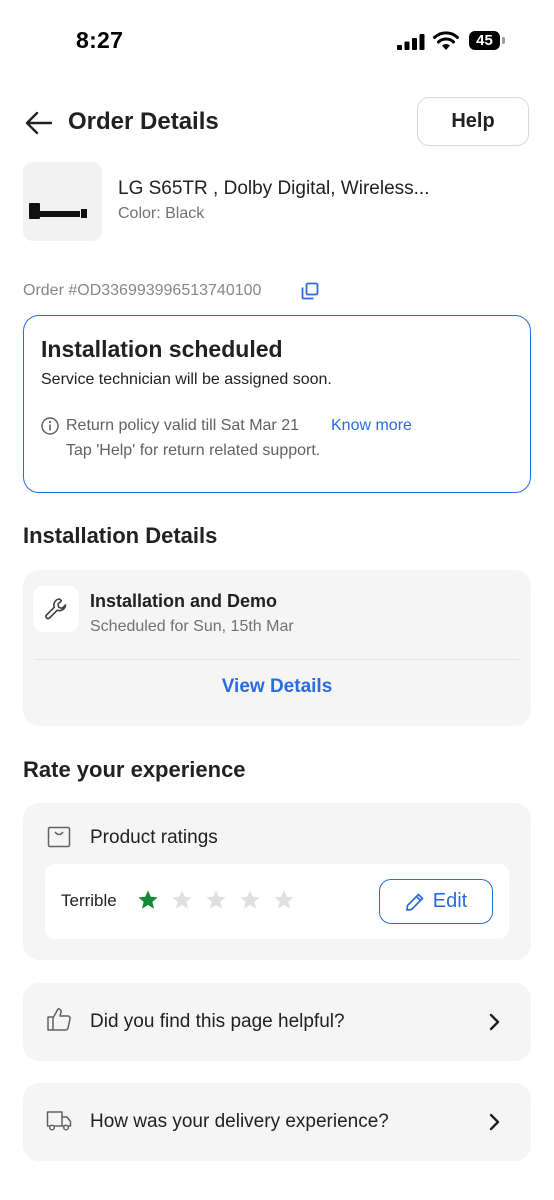 The image size is (554, 1200). What do you see at coordinates (446, 40) in the screenshot?
I see `wifi-icon` at bounding box center [446, 40].